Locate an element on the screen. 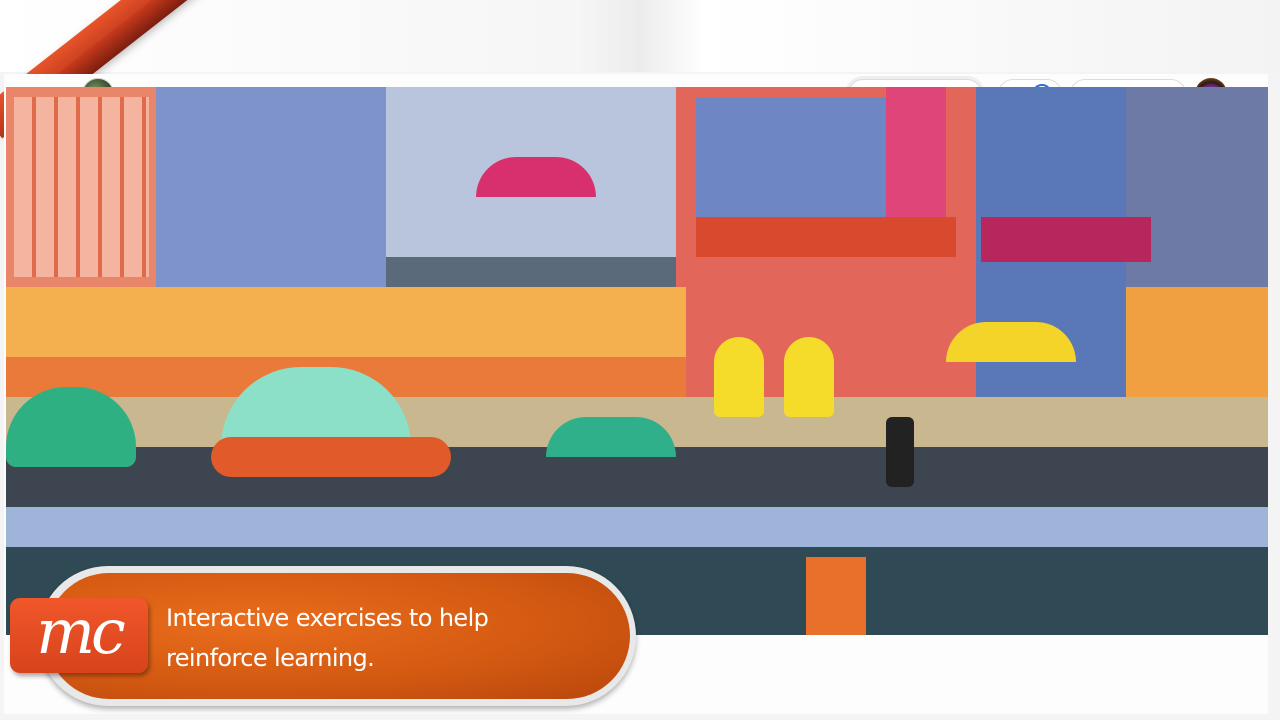  brick-wall is located at coordinates (271, 187).